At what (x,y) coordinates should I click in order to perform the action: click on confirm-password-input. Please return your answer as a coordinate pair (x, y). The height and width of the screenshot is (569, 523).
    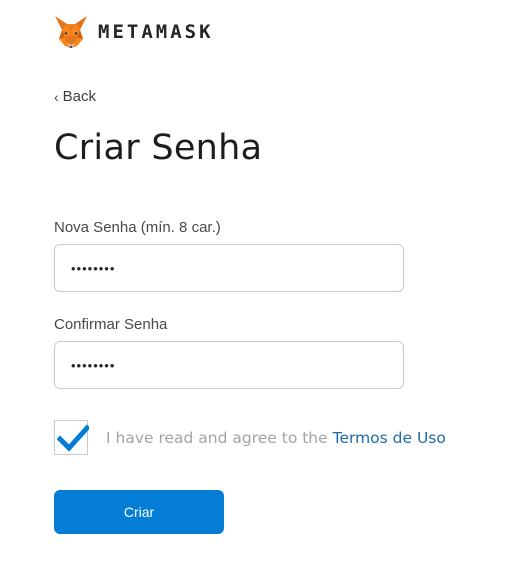
    Looking at the image, I should click on (229, 365).